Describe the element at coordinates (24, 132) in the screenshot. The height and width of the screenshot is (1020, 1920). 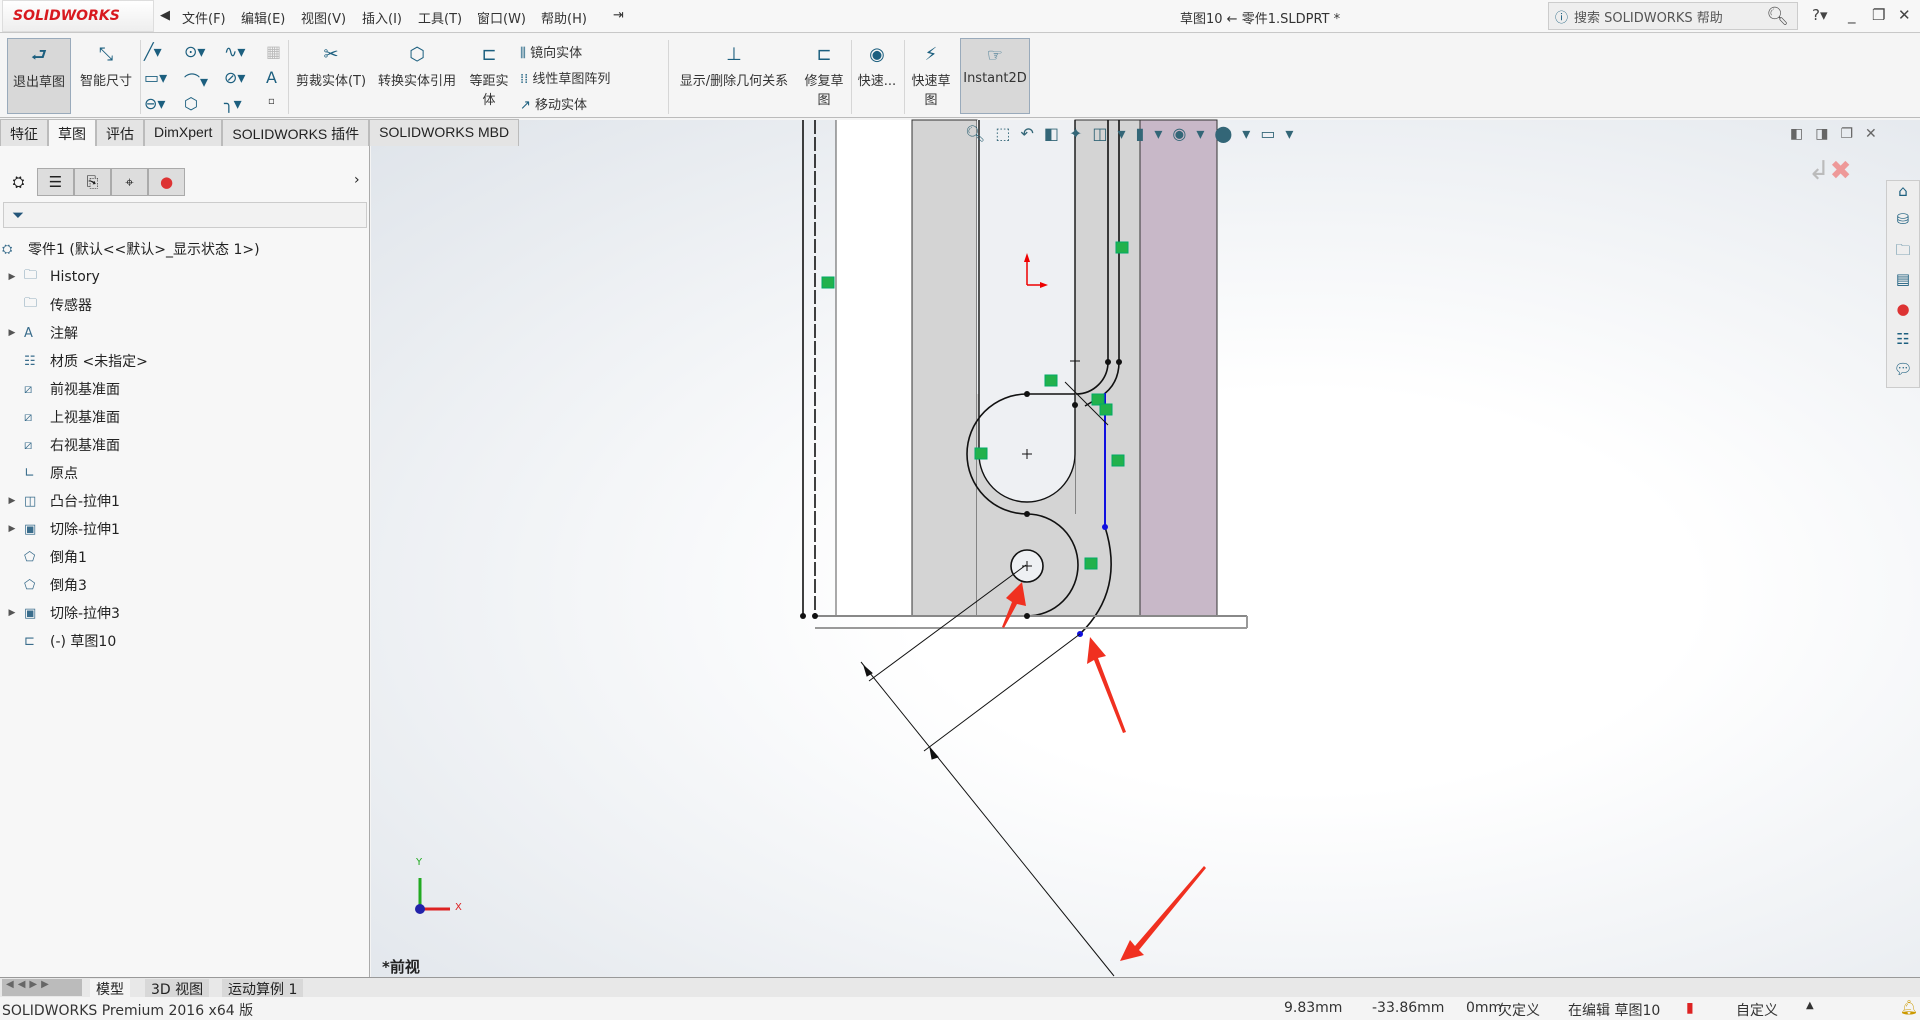
I see `tab-features: 特征` at that location.